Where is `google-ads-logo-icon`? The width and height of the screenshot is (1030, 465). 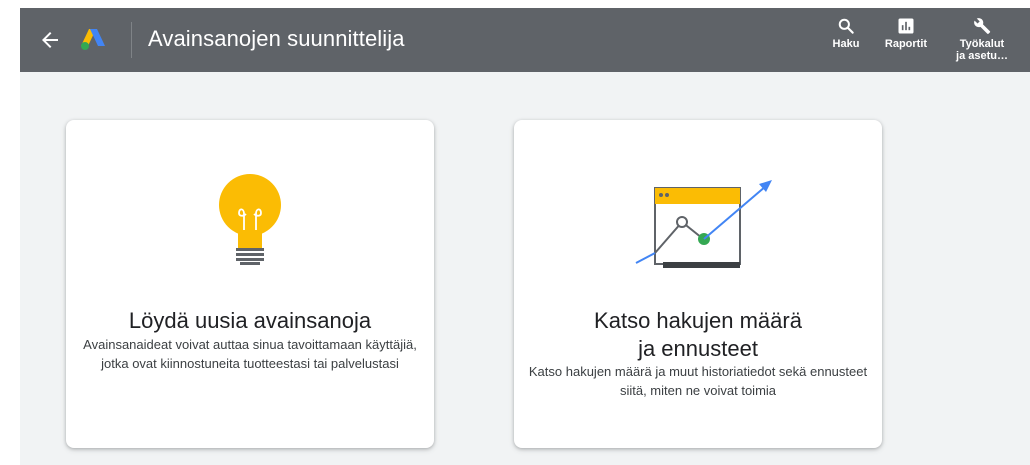
google-ads-logo-icon is located at coordinates (93, 39).